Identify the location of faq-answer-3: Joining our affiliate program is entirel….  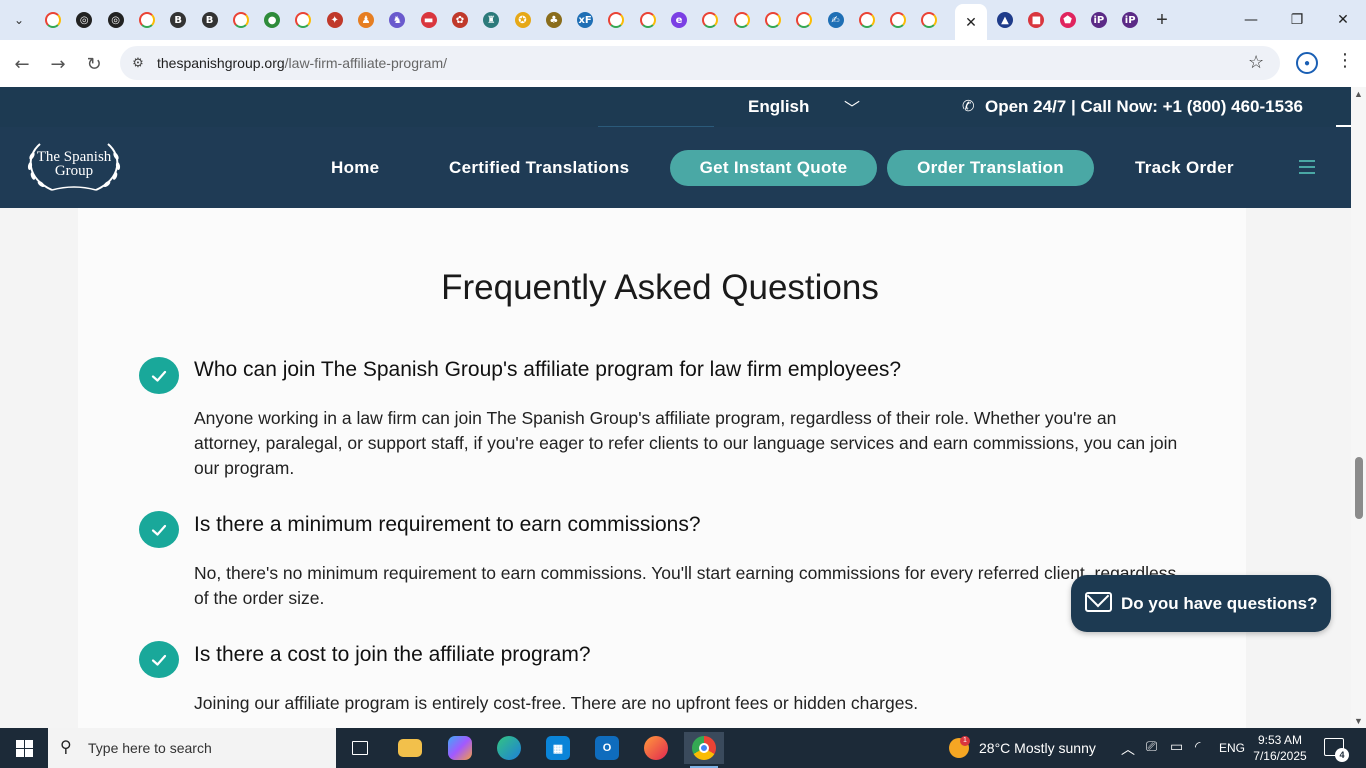
(556, 703).